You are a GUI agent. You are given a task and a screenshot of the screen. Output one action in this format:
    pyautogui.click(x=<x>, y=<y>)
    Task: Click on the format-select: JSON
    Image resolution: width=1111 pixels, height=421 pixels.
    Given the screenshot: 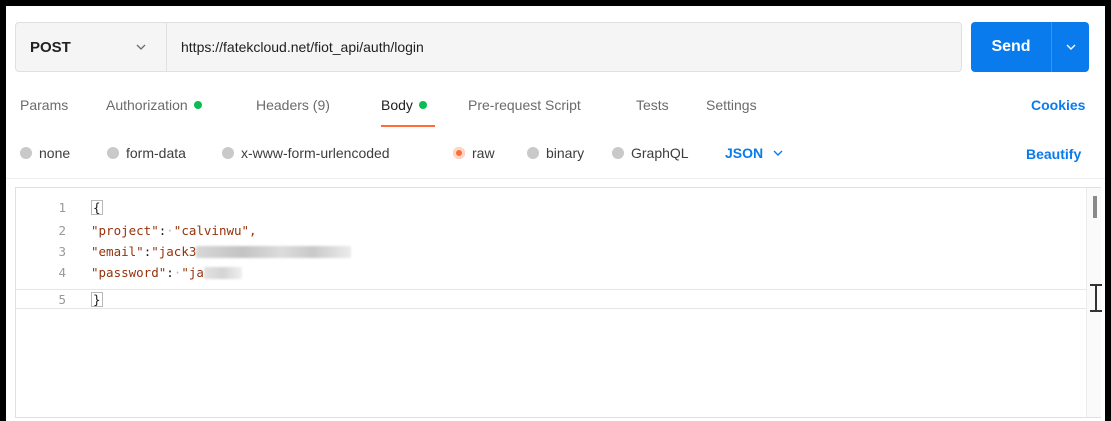 What is the action you would take?
    pyautogui.click(x=754, y=153)
    